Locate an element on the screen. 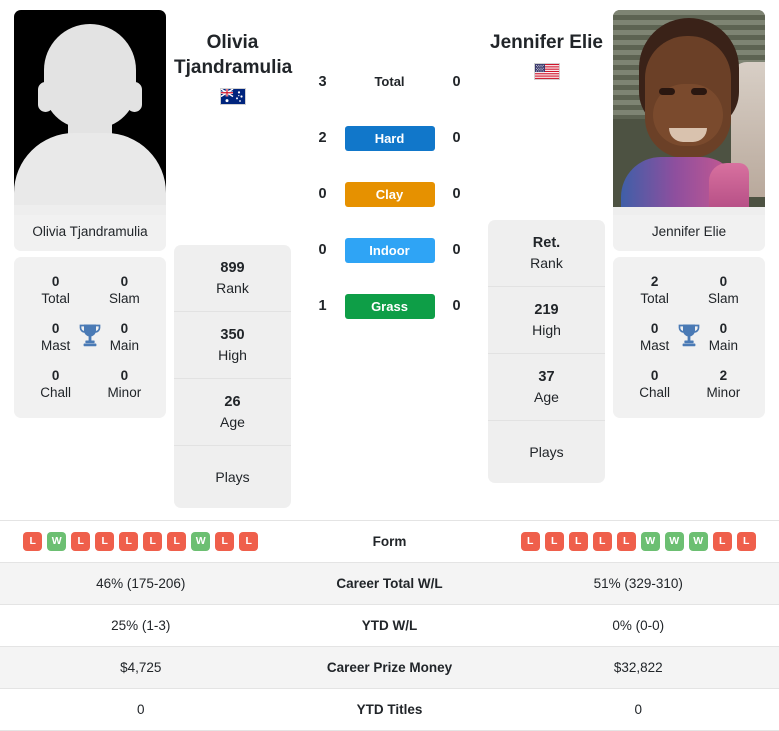 The image size is (779, 731). left-player-photo is located at coordinates (90, 112).